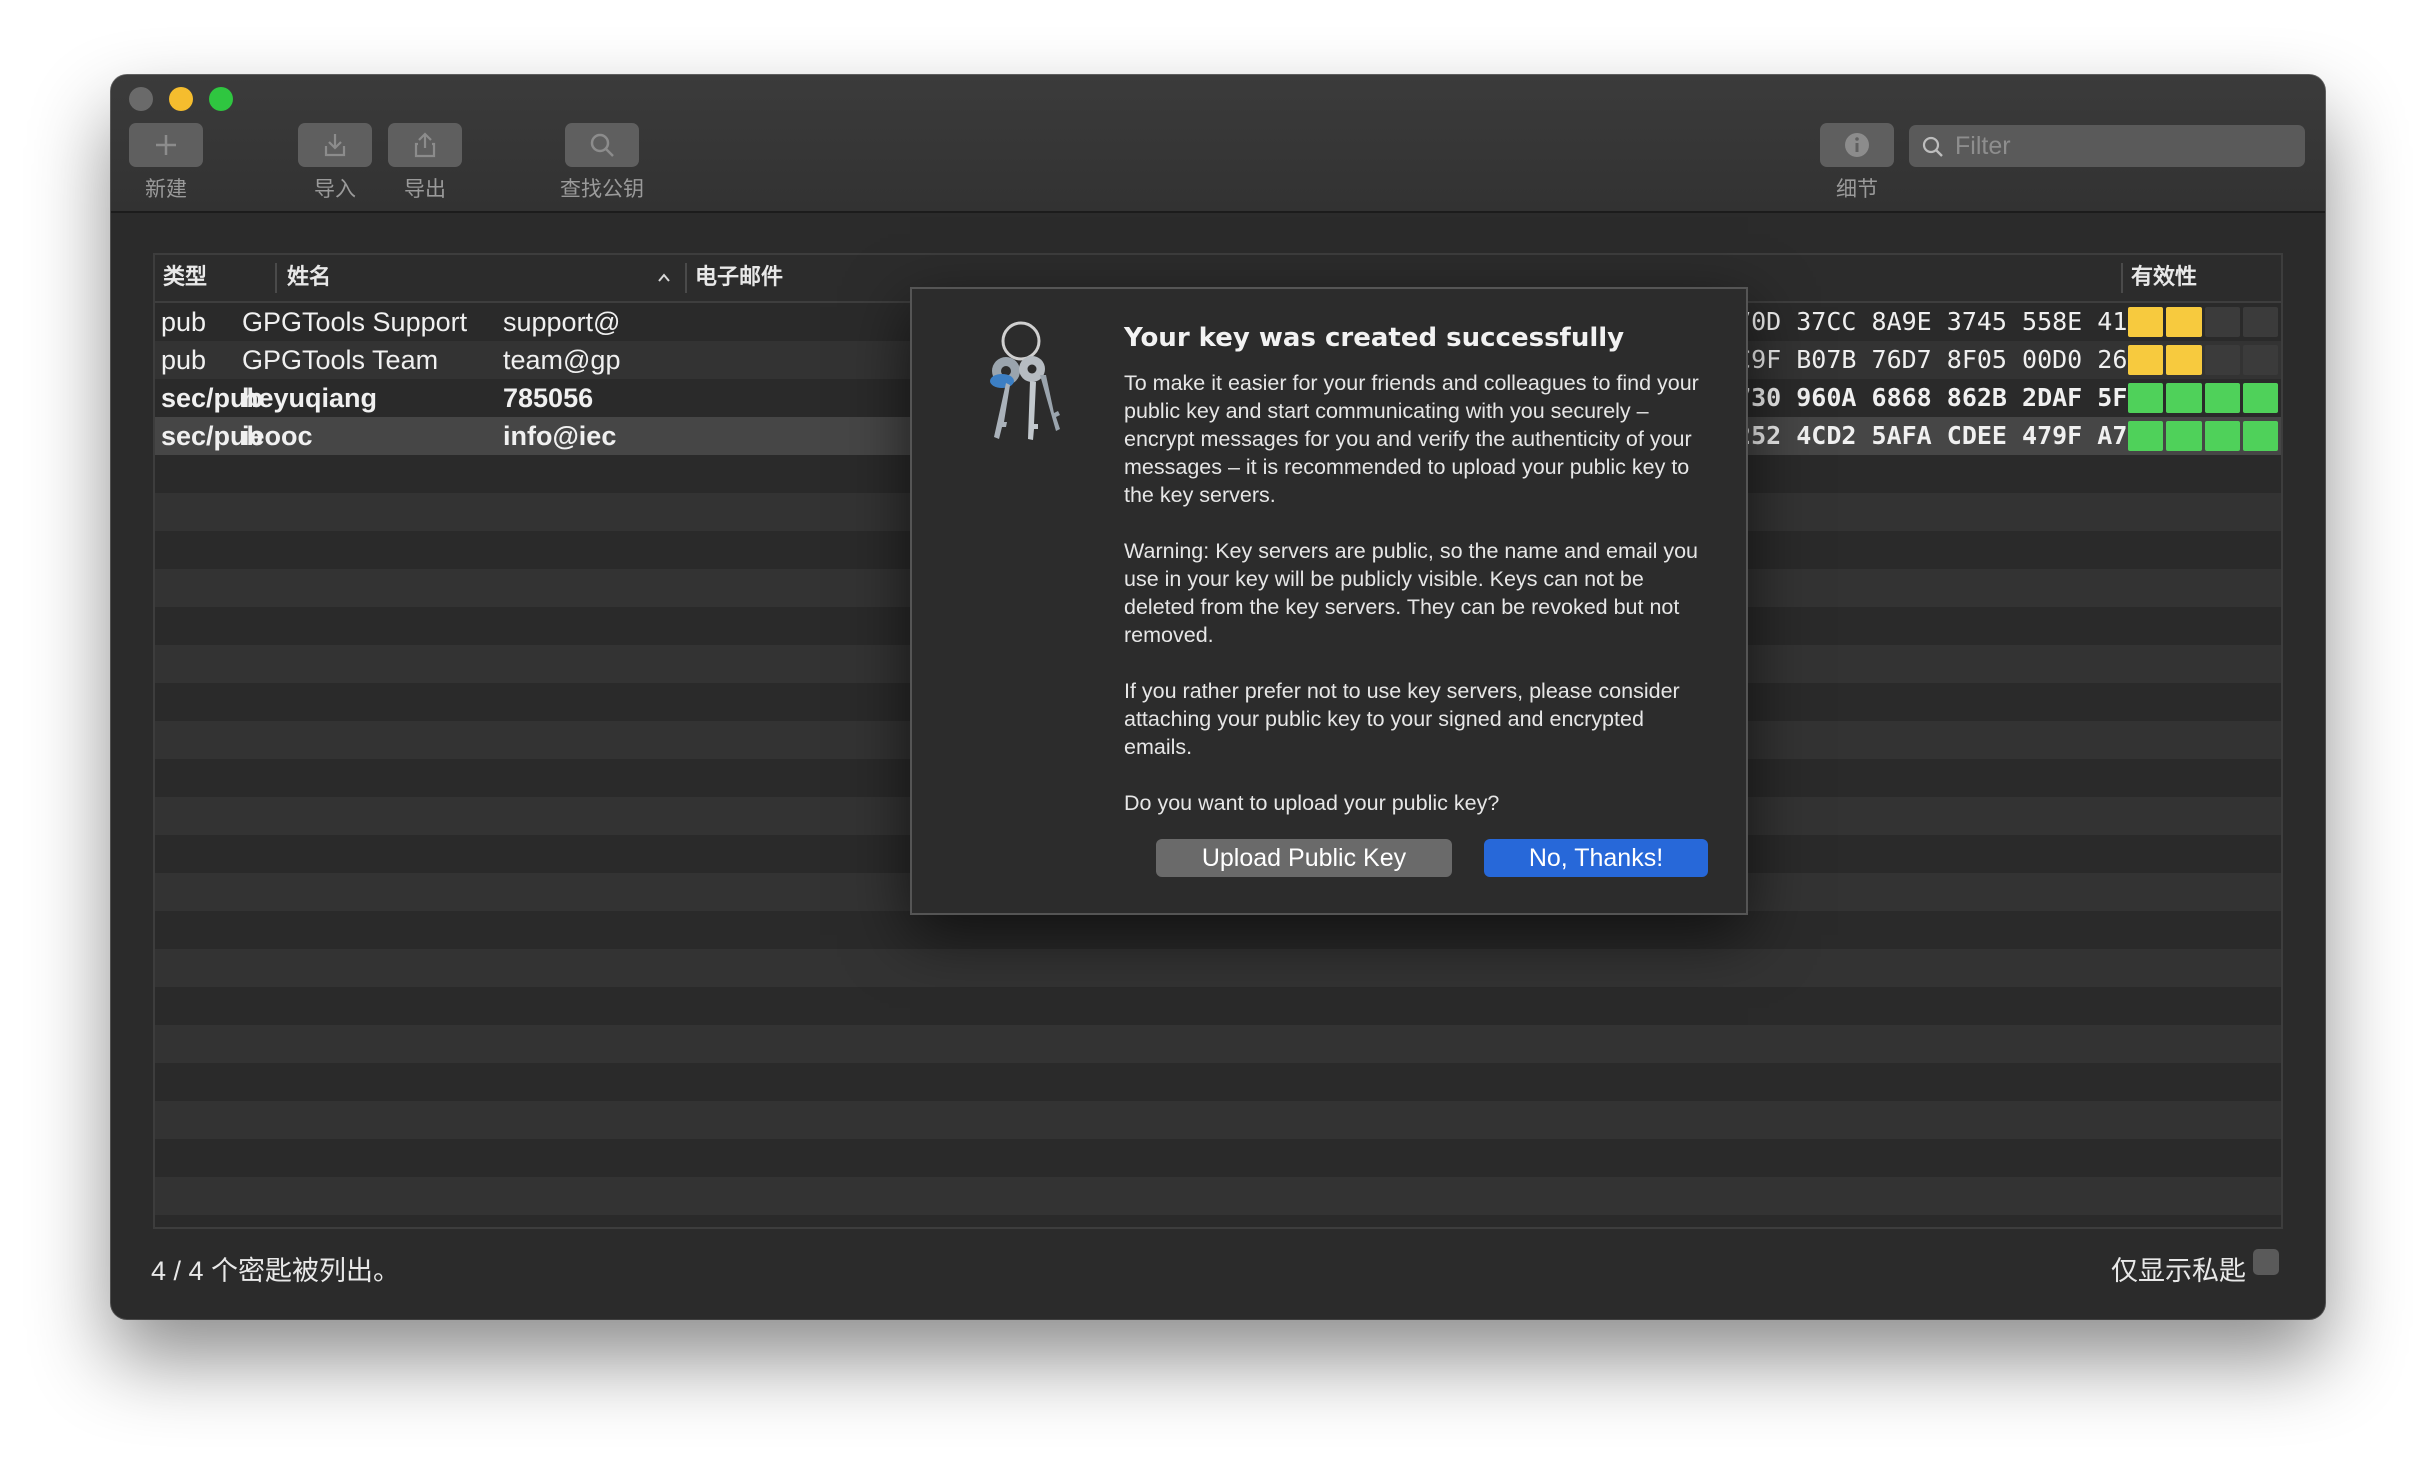 The height and width of the screenshot is (1466, 2434). Describe the element at coordinates (1218, 144) in the screenshot. I see `toolbar: 新建 导入 导出 查找公钥 细节` at that location.